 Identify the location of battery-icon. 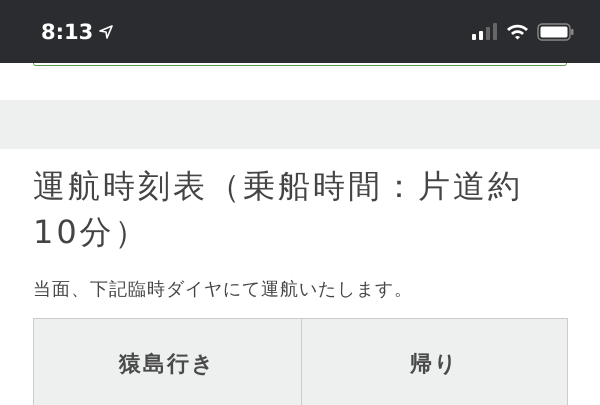
(555, 31).